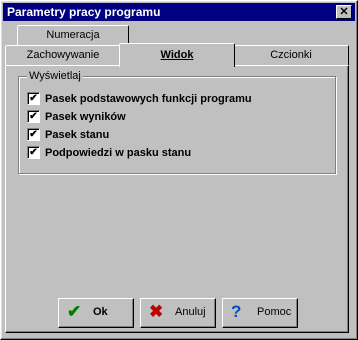  Describe the element at coordinates (100, 312) in the screenshot. I see `ok-button-label: Ok` at that location.